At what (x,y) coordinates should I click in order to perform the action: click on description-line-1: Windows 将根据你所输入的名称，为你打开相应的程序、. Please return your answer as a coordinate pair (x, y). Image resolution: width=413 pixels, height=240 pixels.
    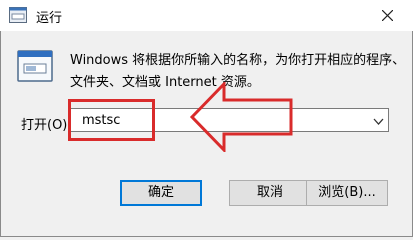
    Looking at the image, I should click on (238, 60).